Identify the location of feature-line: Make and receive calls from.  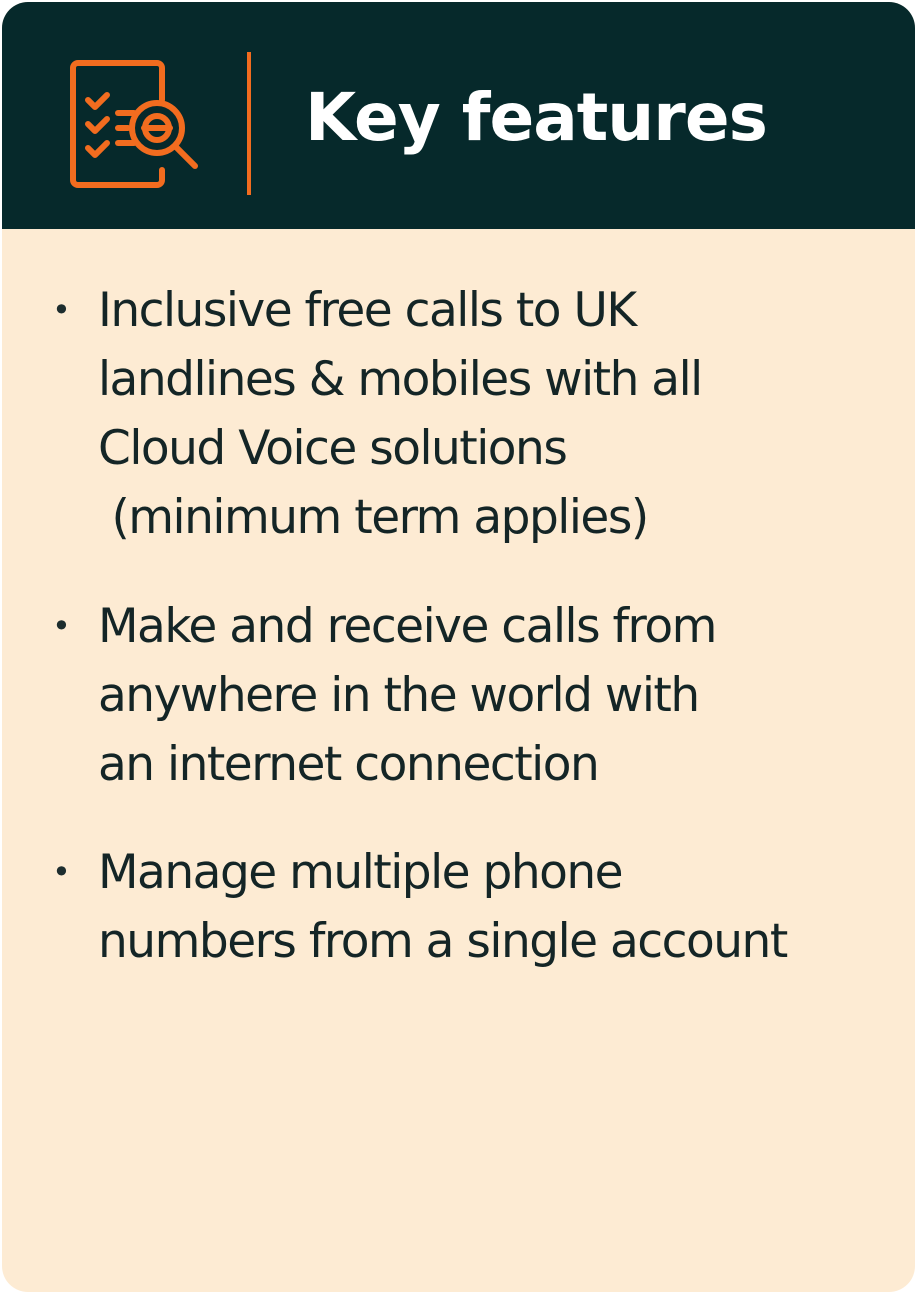
(407, 626).